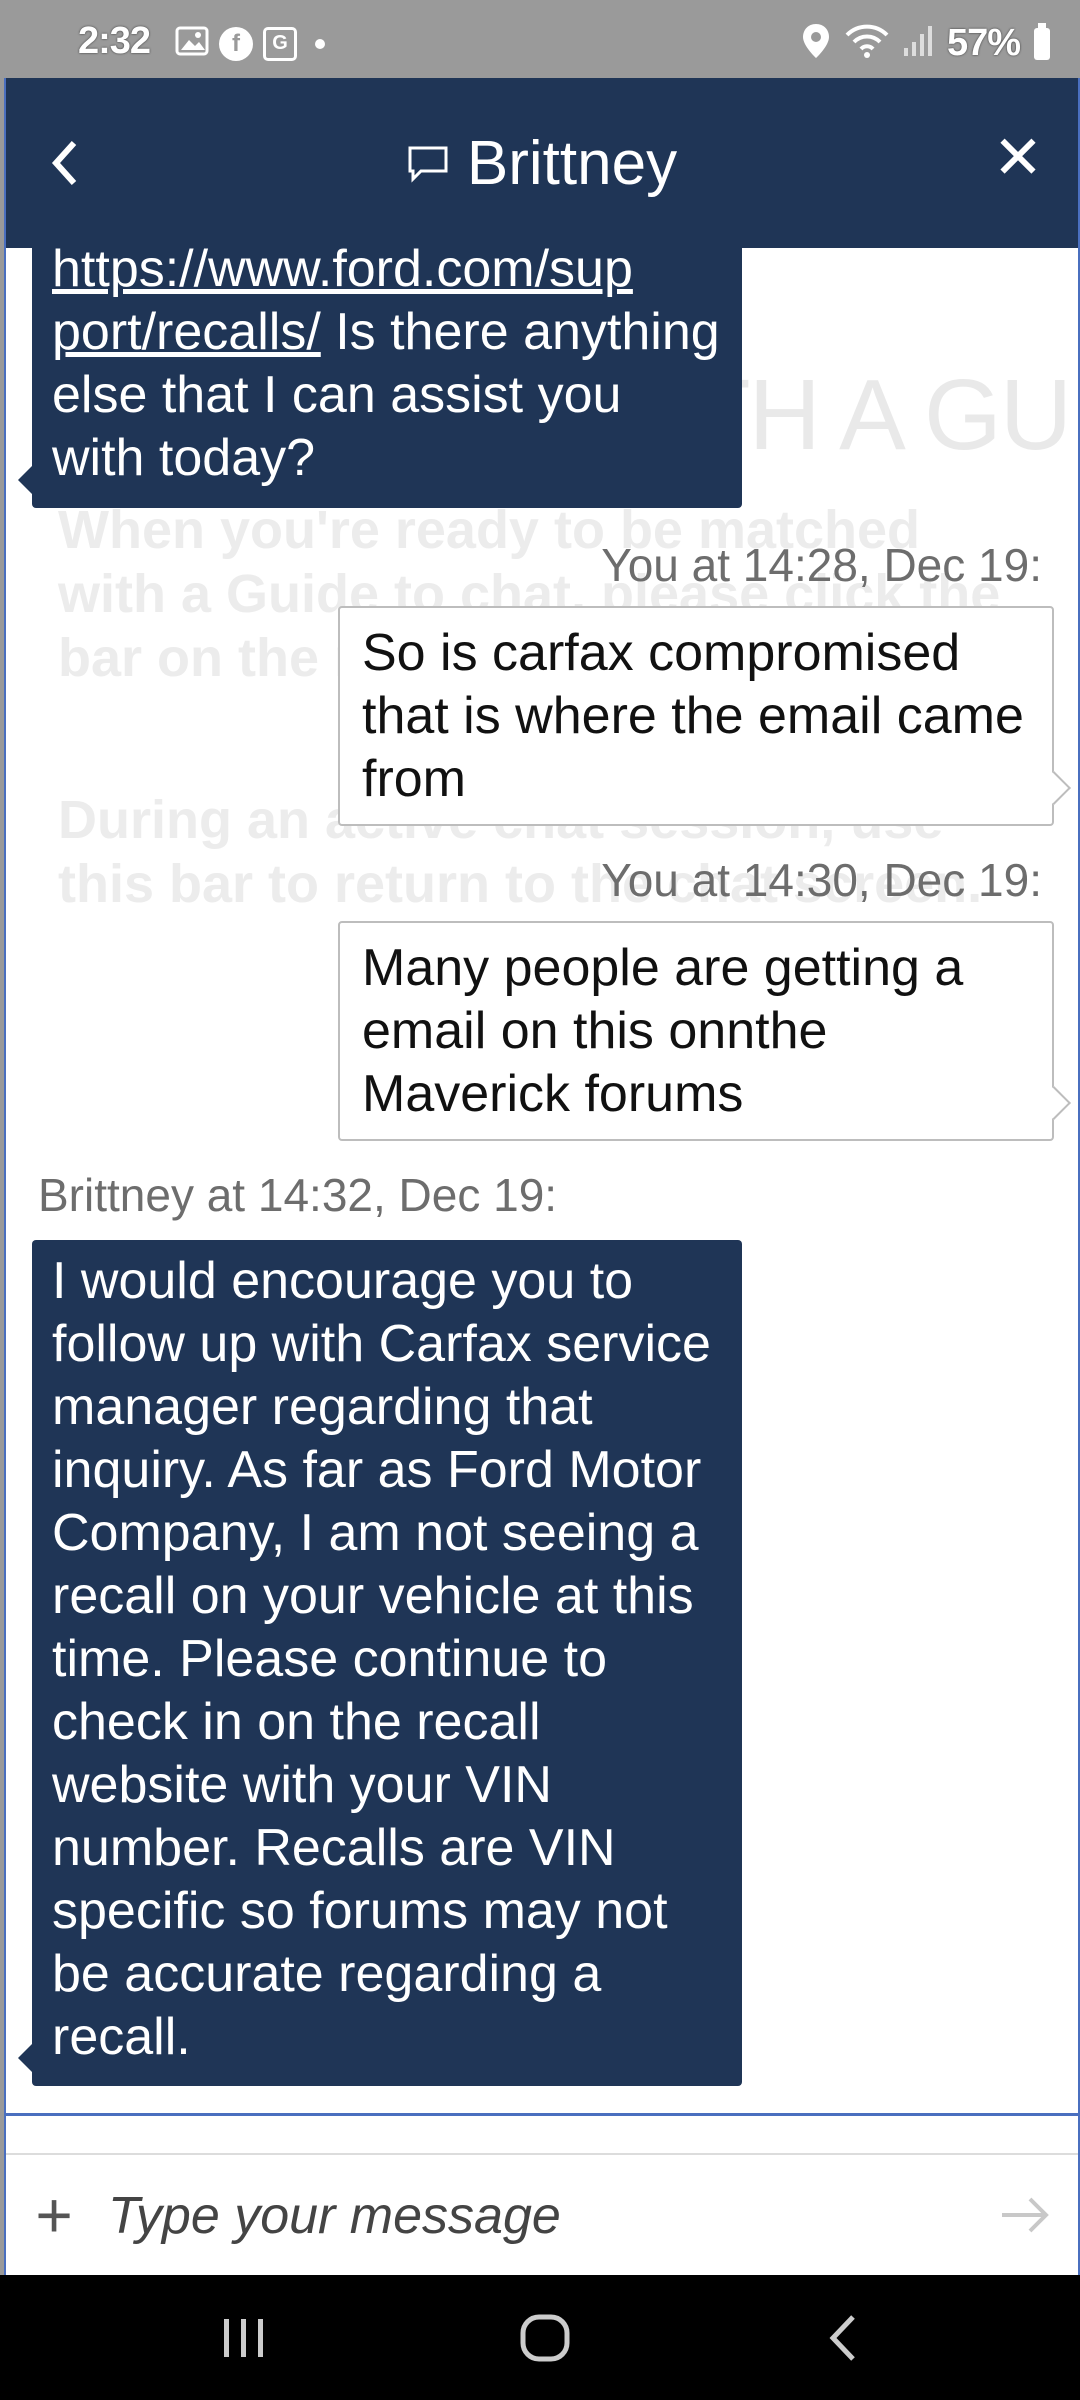 The height and width of the screenshot is (2400, 1080). I want to click on battery-percent: 57%, so click(983, 43).